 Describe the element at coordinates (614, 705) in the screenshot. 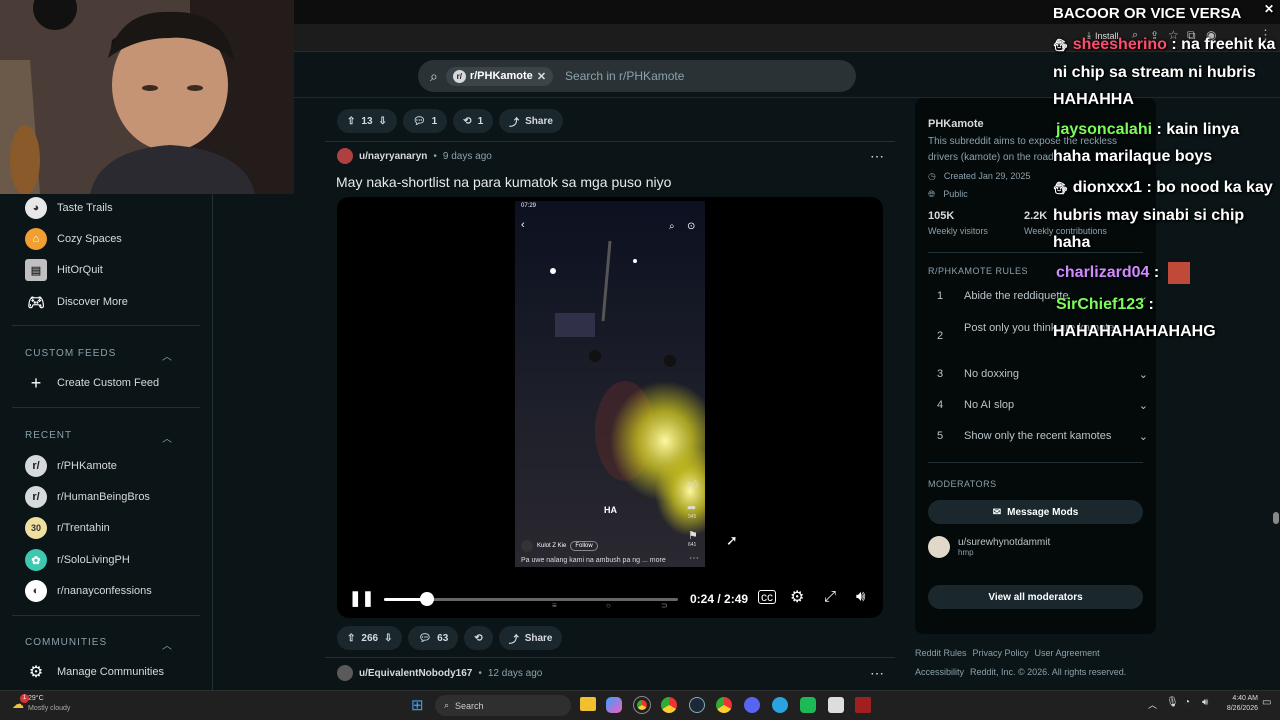

I see `copilot-icon` at that location.